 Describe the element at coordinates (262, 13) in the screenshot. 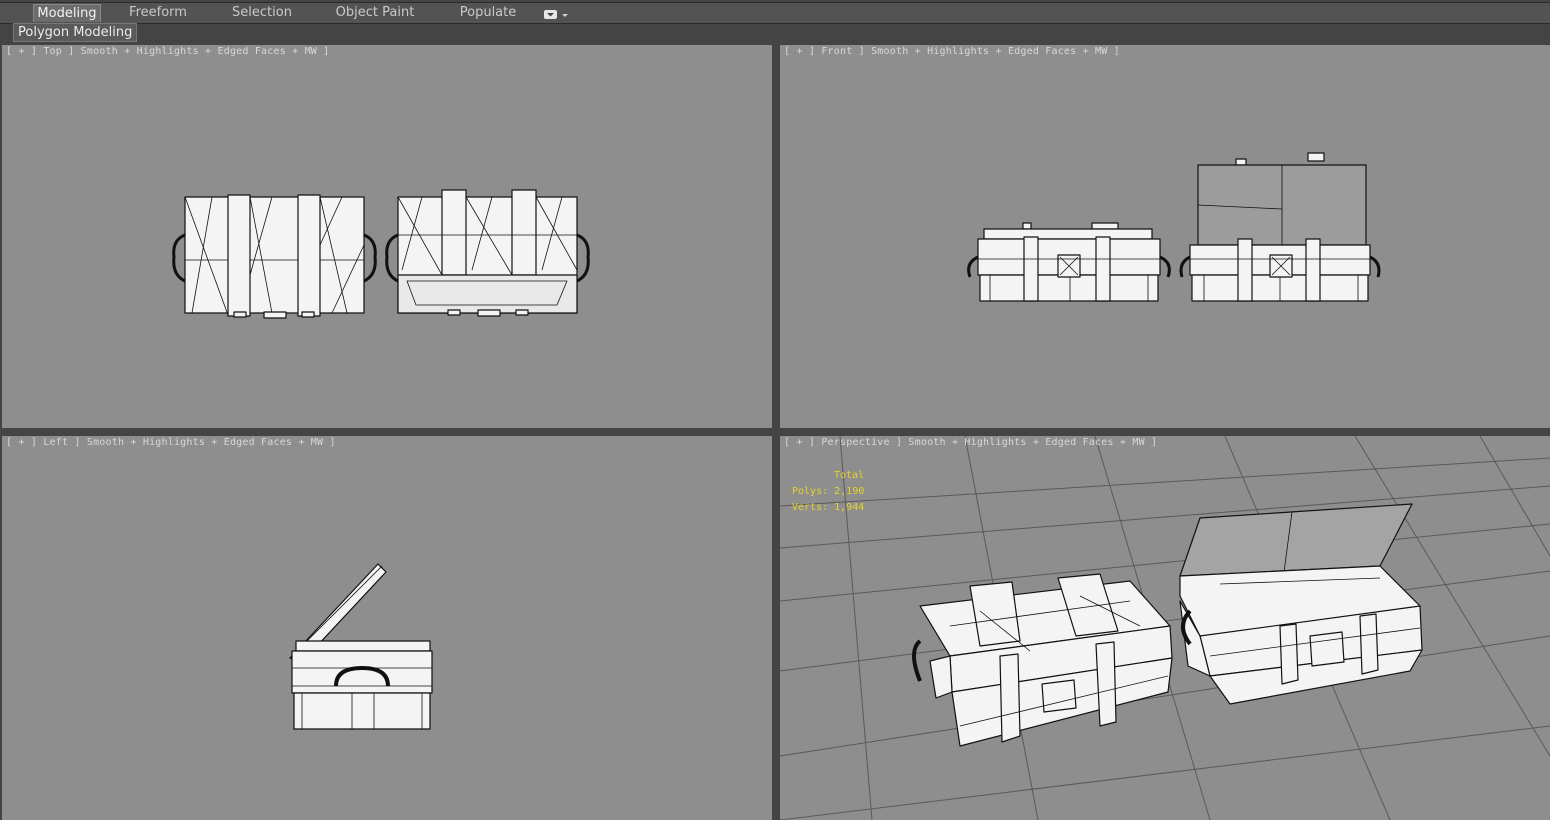

I see `tab-selection: Selection` at that location.